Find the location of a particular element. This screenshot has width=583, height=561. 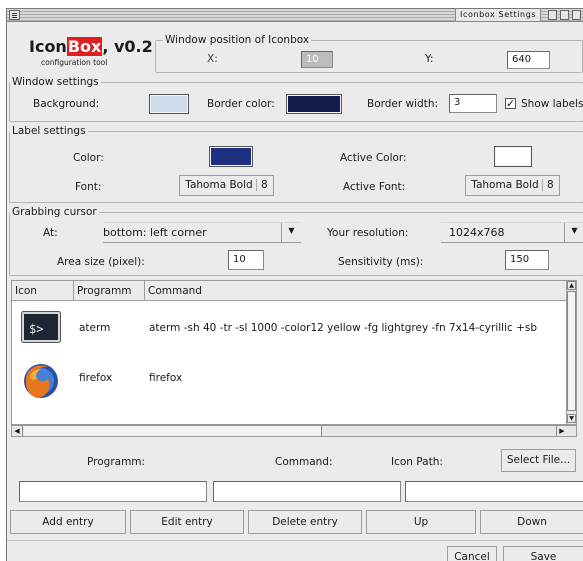

minimize-button is located at coordinates (552, 15).